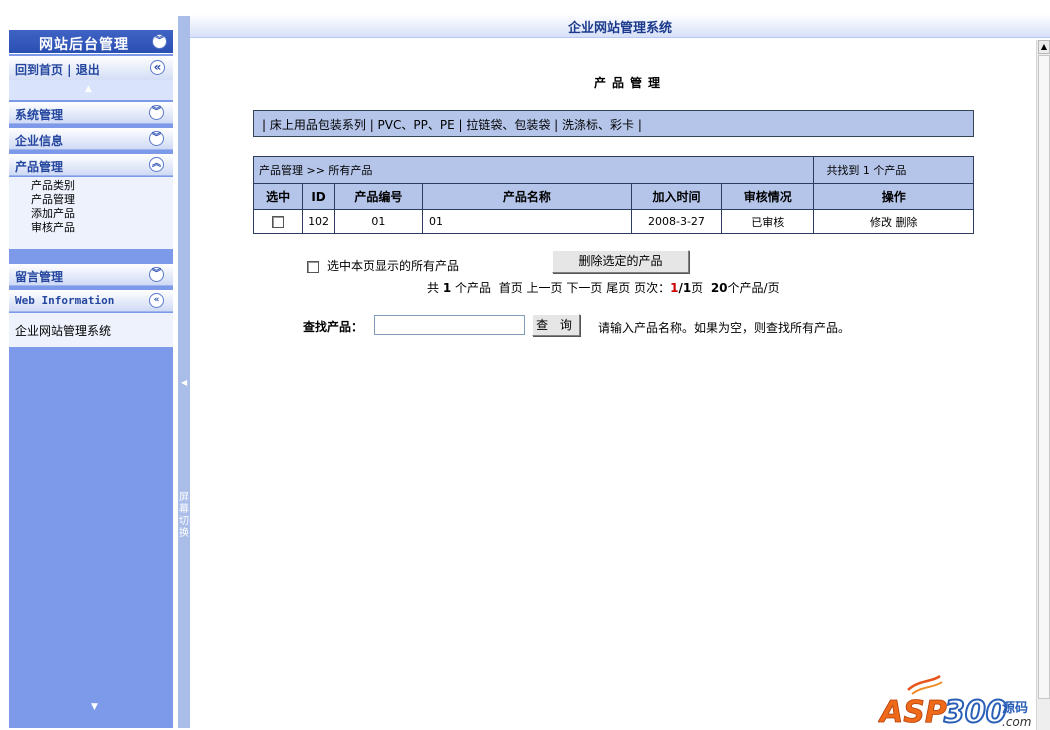 This screenshot has width=1050, height=730. I want to click on row-code: 01, so click(378, 221).